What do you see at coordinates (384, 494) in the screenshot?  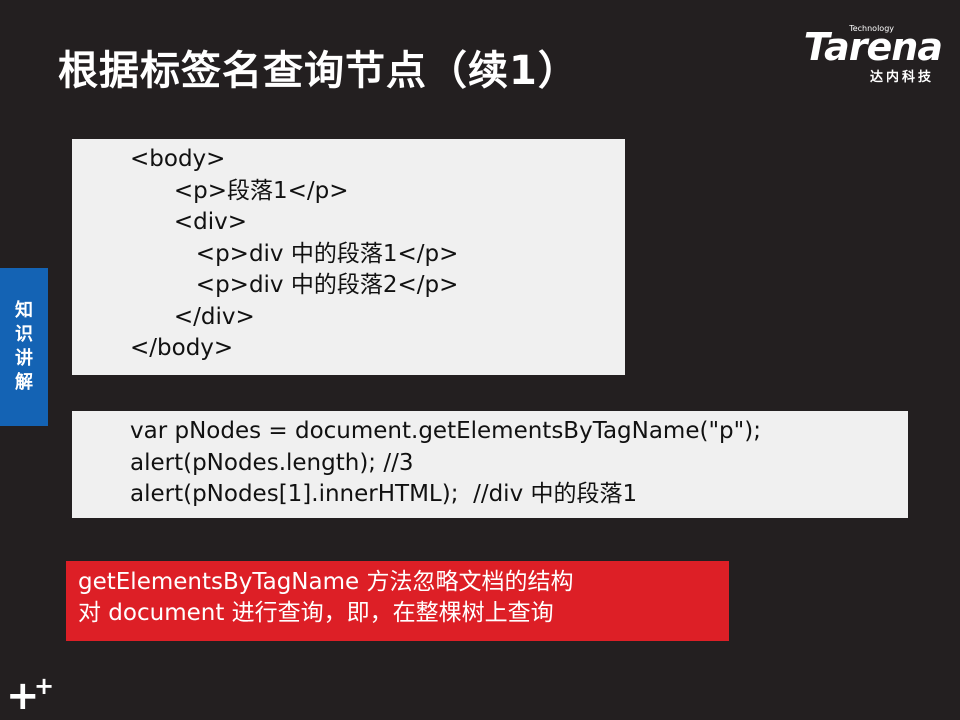 I see `code-line: alert(pNodes[1].innerHTML); //div 中的段落1` at bounding box center [384, 494].